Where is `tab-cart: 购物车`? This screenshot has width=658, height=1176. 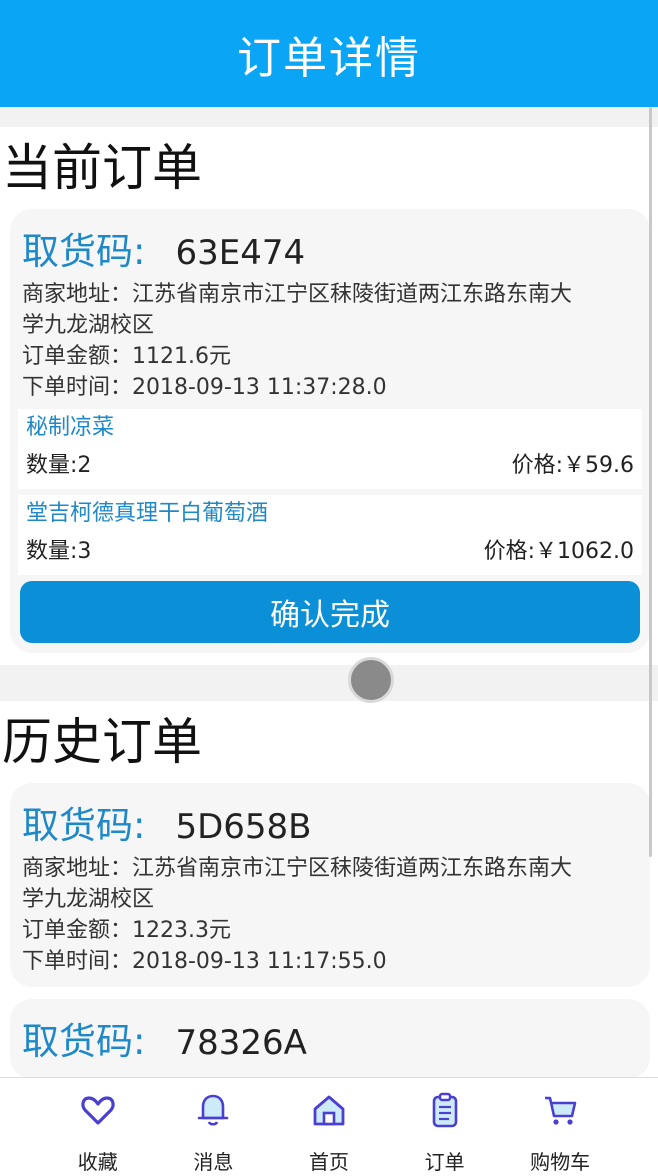 tab-cart: 购物车 is located at coordinates (560, 1127).